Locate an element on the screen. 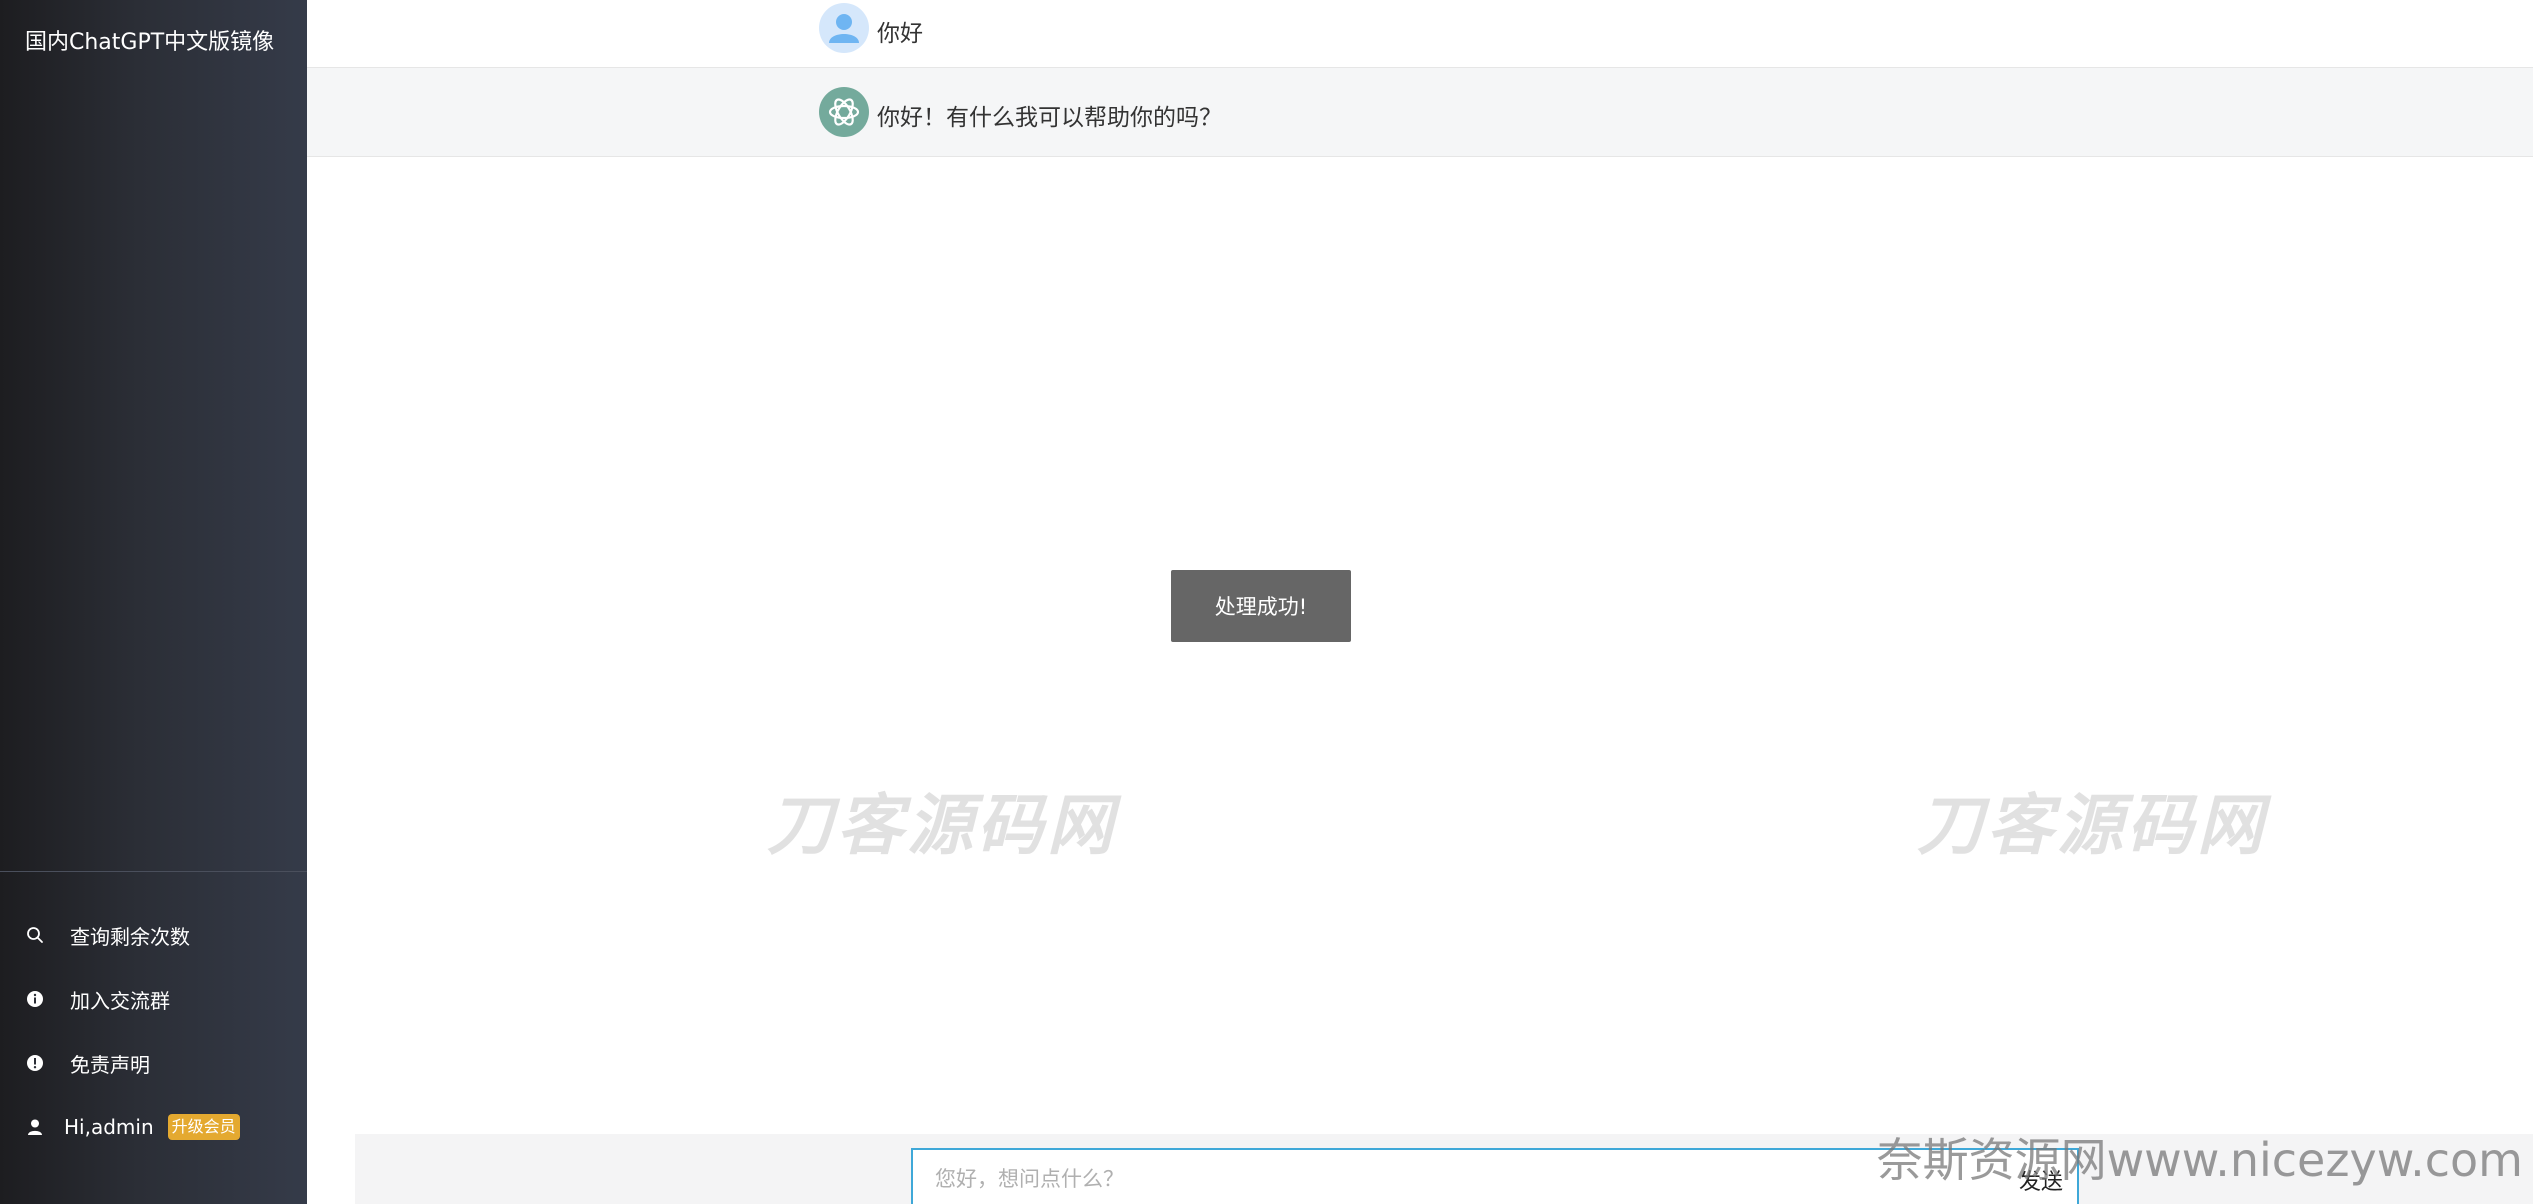 This screenshot has height=1204, width=2533. sidebar-item-query-remaining: 查询剩余次数 is located at coordinates (153, 935).